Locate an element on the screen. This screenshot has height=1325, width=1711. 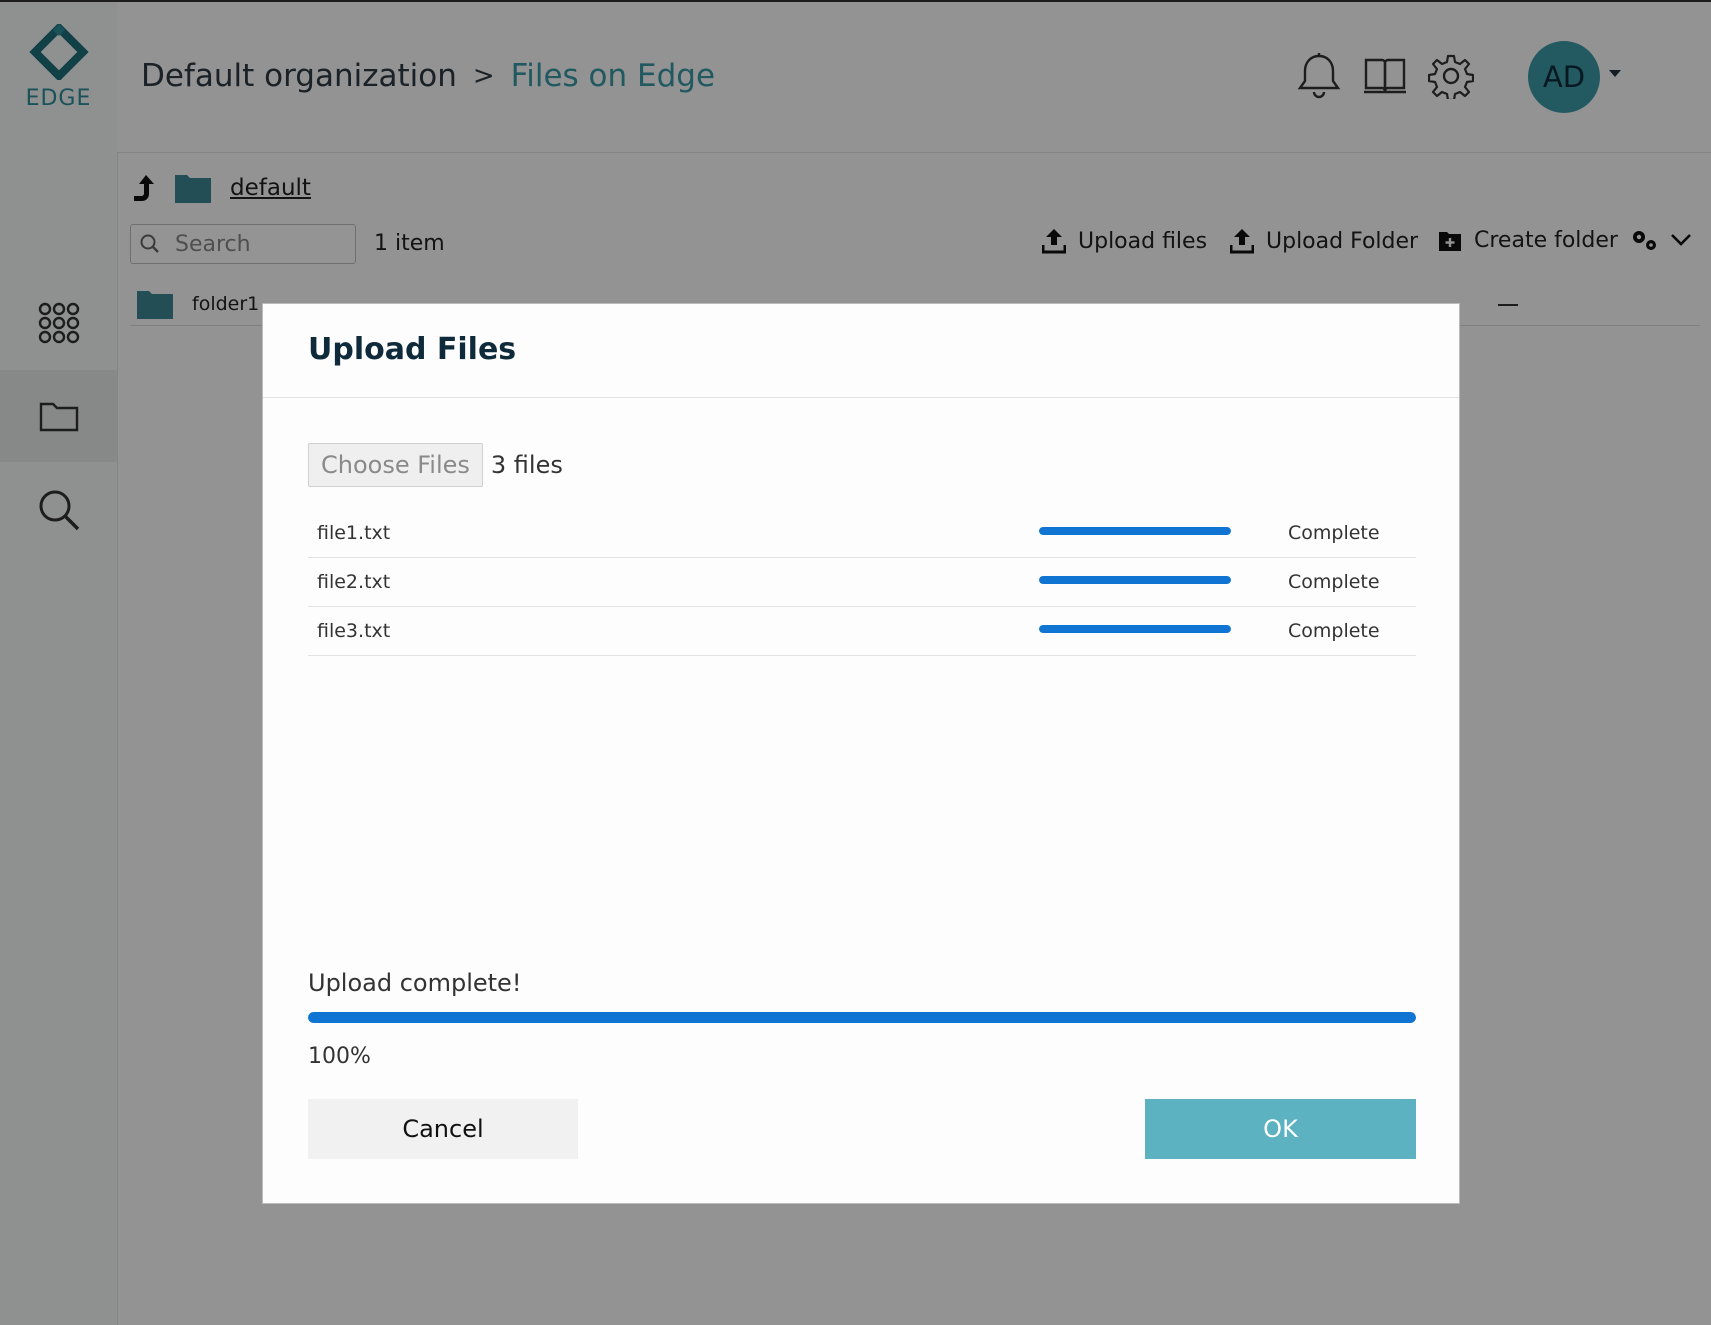
file-chooser: Choose Files 3 files is located at coordinates (435, 465).